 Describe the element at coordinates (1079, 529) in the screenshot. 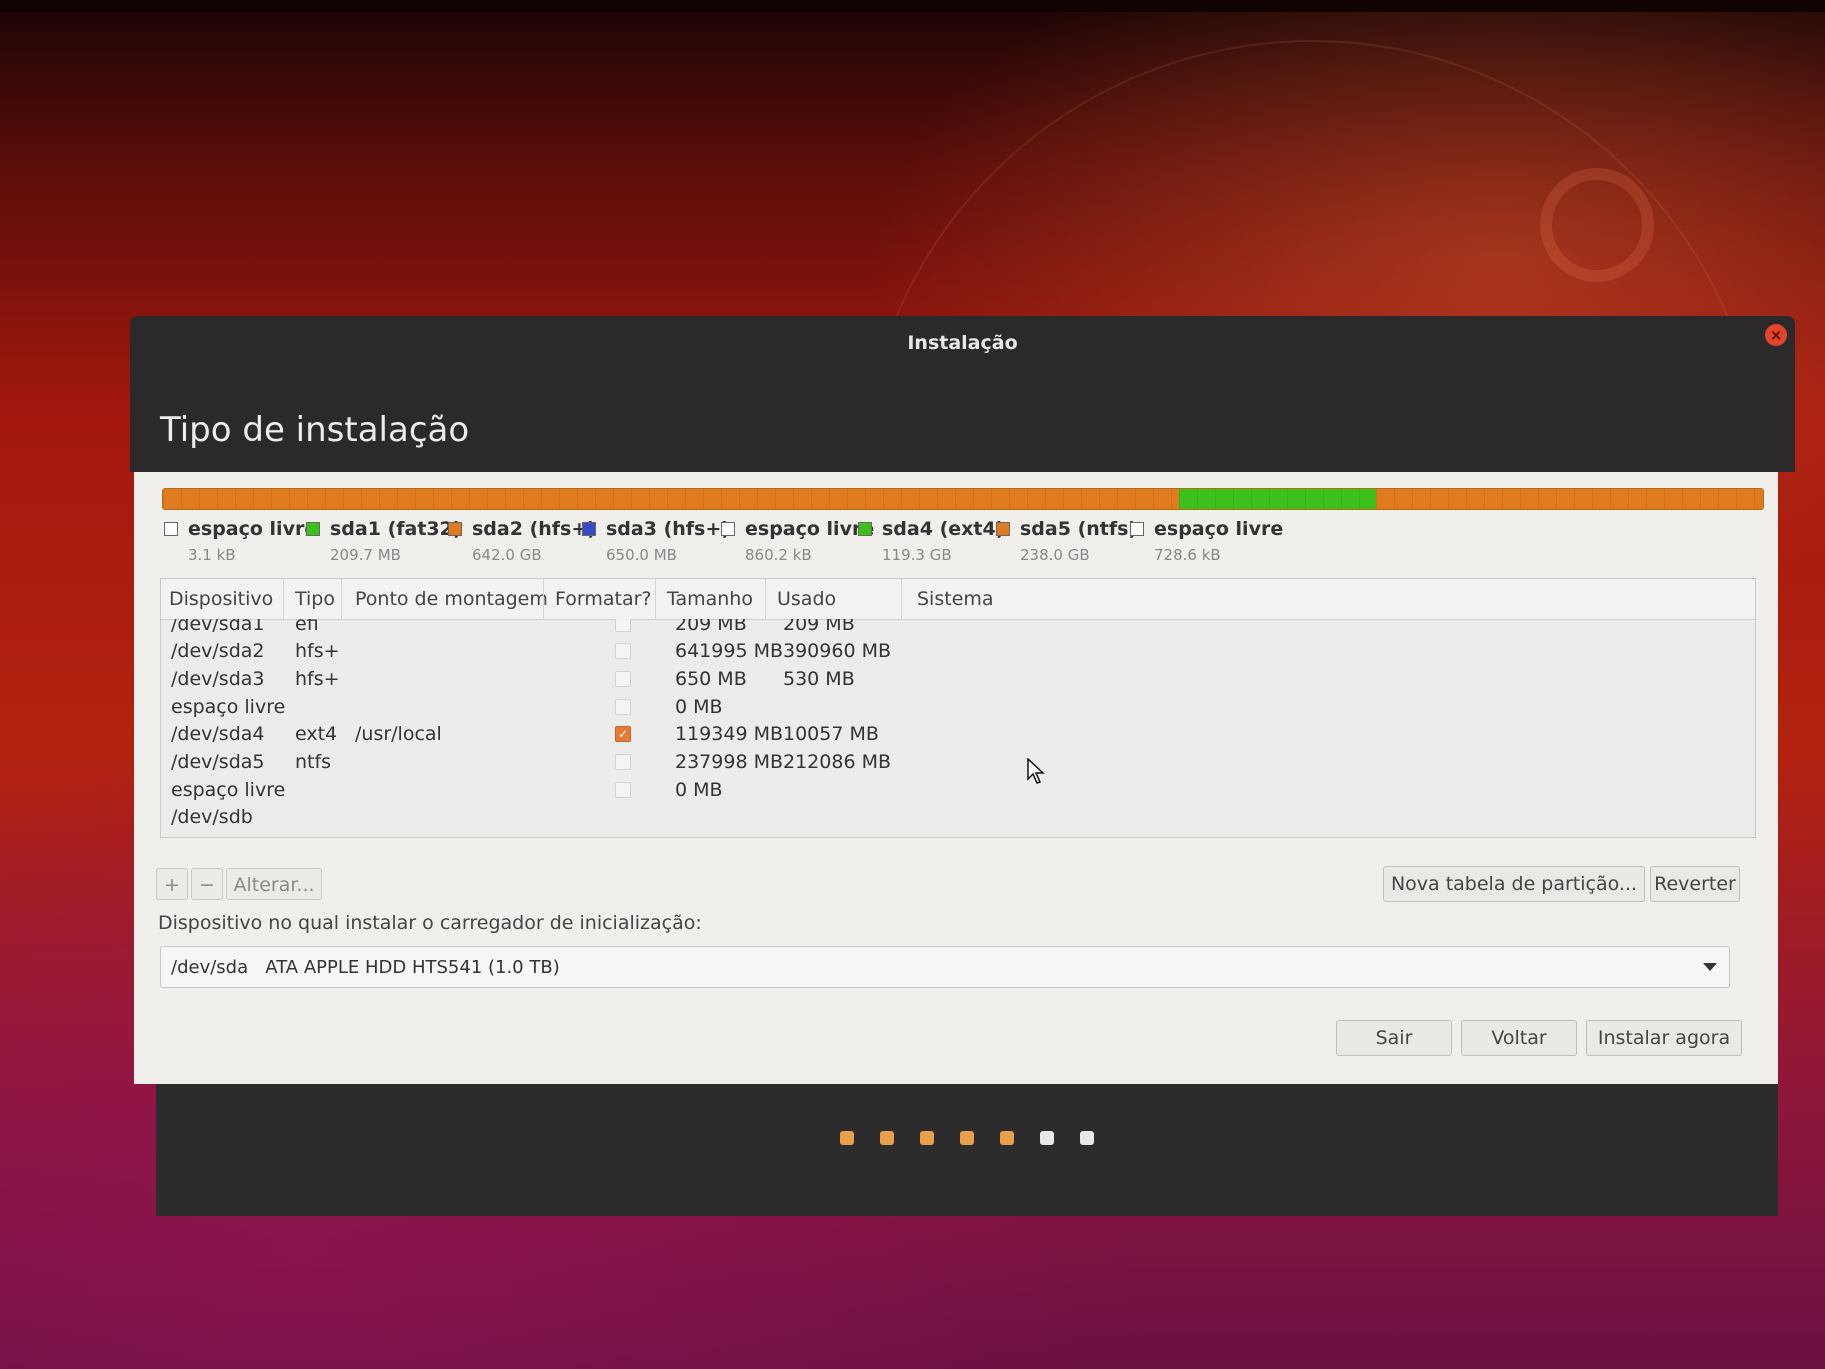

I see `legend-name: sda5 (ntfs)` at that location.